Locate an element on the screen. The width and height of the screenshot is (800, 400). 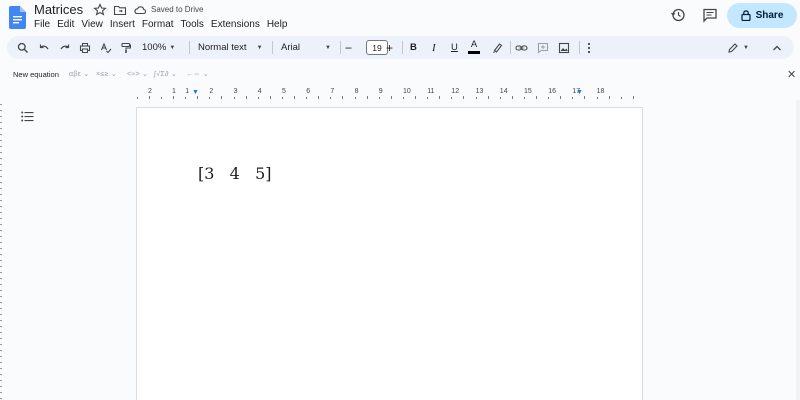
redo-button is located at coordinates (65, 47).